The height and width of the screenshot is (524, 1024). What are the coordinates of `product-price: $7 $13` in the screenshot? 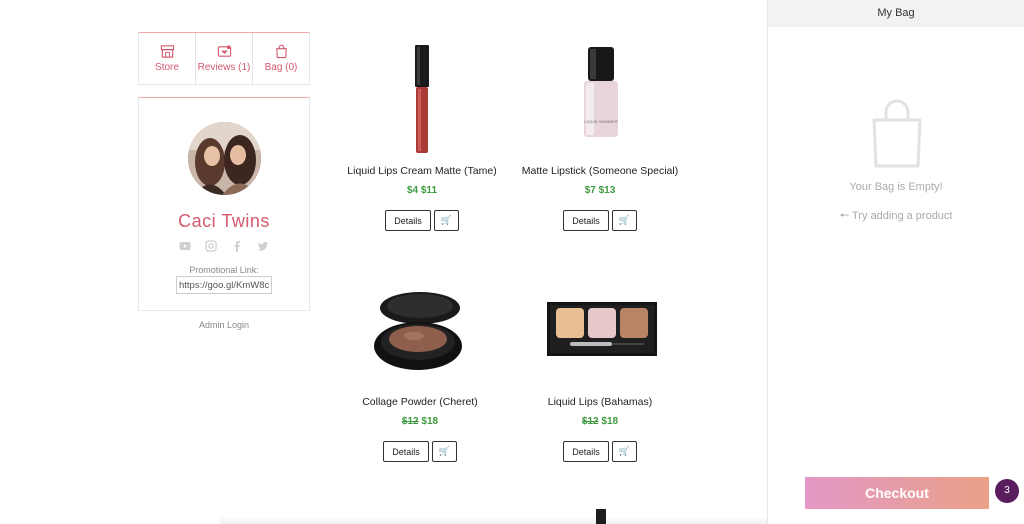 It's located at (600, 190).